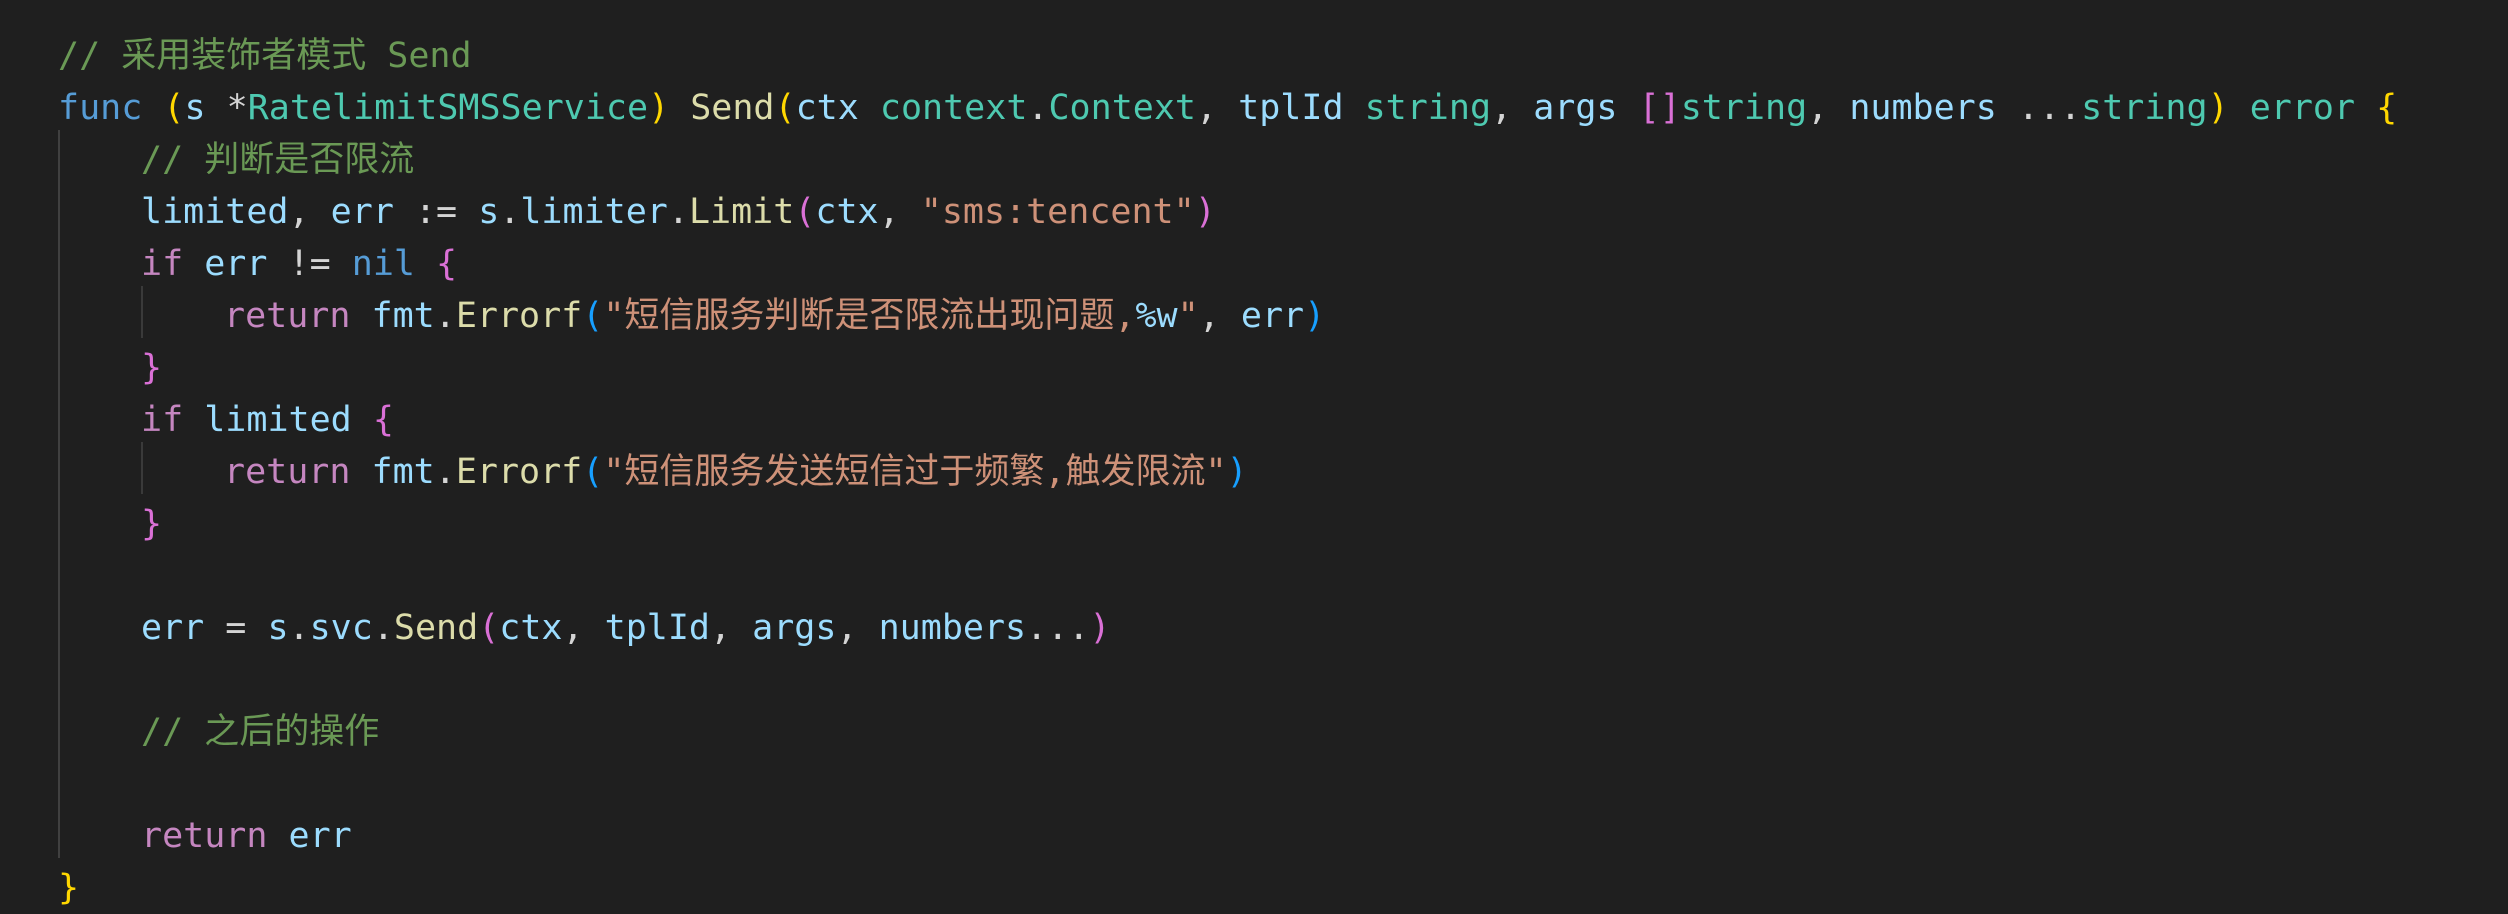 The image size is (2508, 914). I want to click on code-token: Limit, so click(741, 212).